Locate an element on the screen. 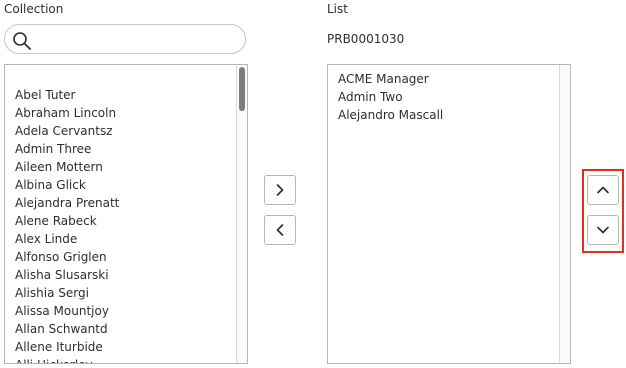 This screenshot has width=626, height=368. collection-list-item: Adela Cervantsz is located at coordinates (124, 131).